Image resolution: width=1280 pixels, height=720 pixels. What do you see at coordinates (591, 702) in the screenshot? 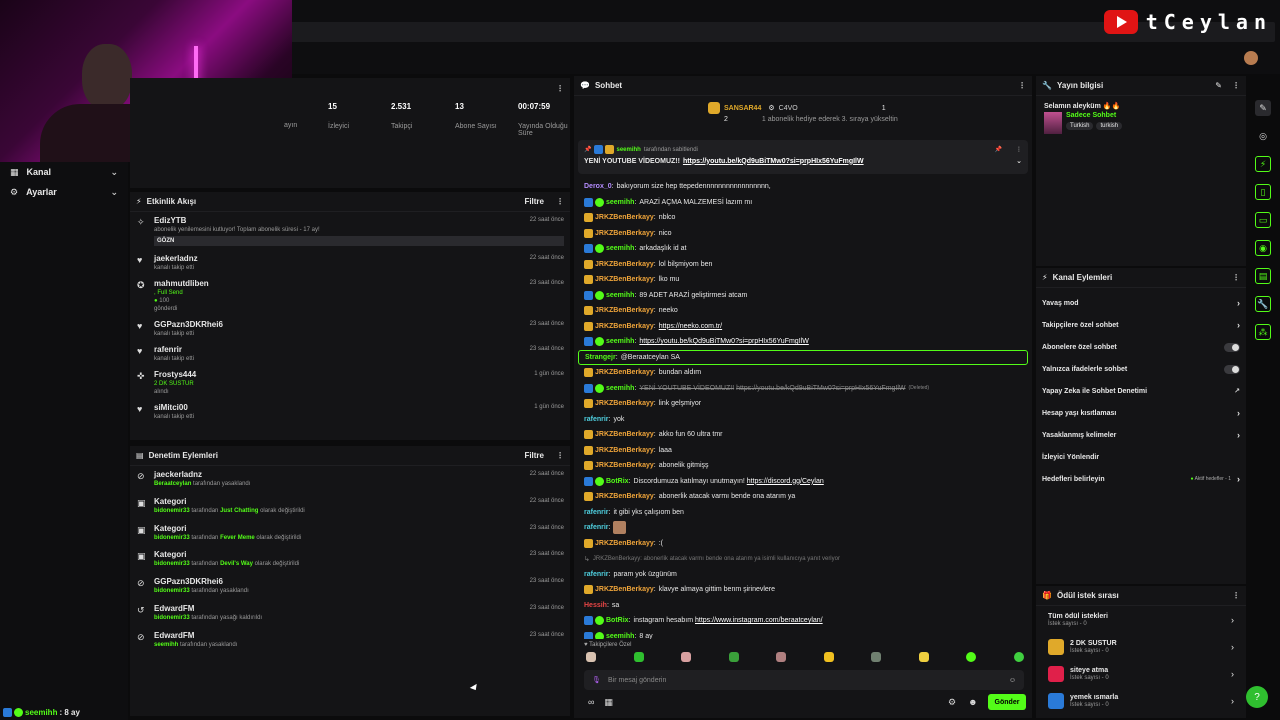
I see `infinity-icon: ∞` at bounding box center [591, 702].